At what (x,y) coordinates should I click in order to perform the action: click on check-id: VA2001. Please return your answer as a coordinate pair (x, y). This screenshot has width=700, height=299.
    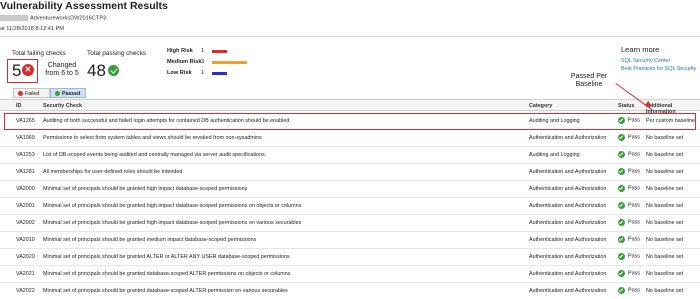
    Looking at the image, I should click on (25, 206).